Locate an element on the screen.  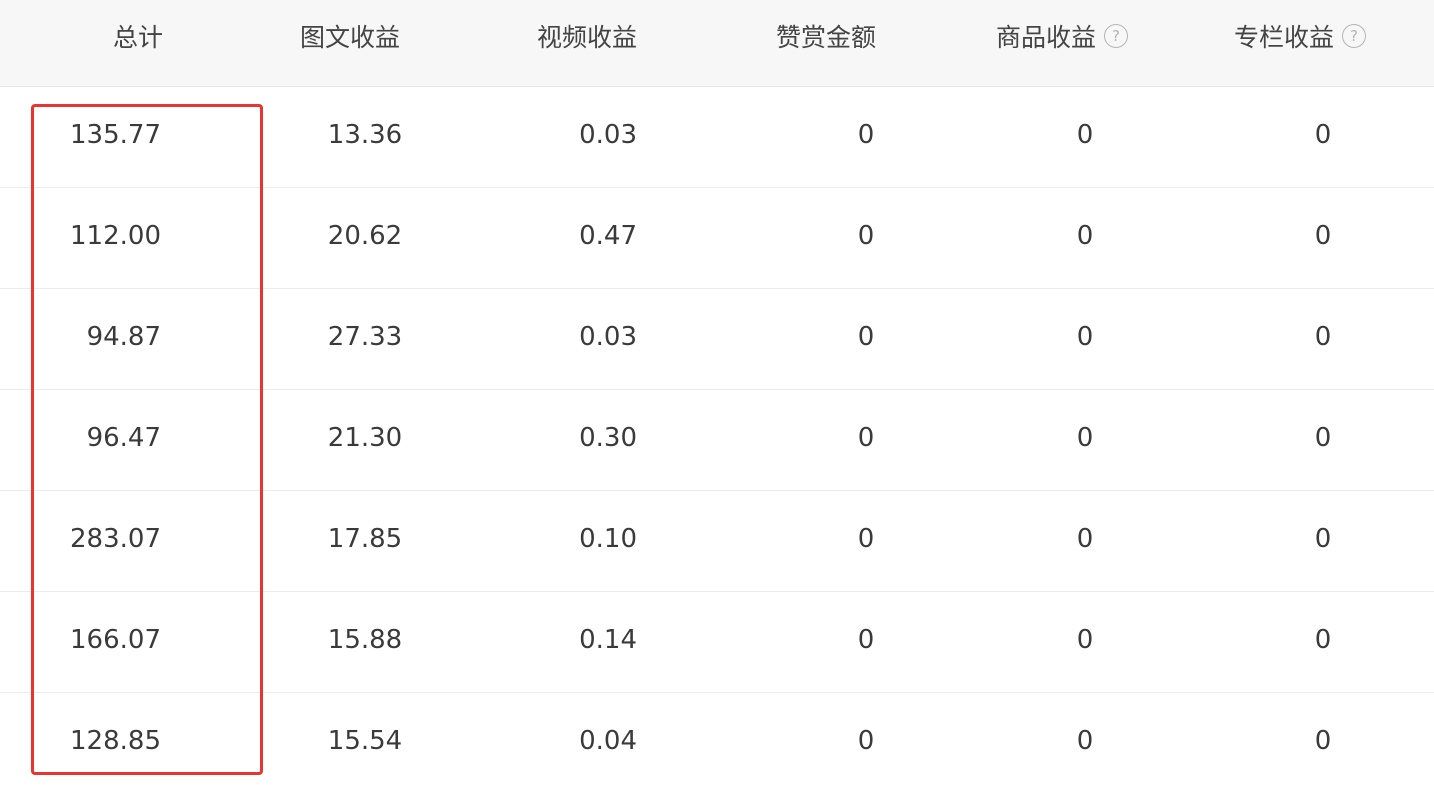
cell-image-text-income: 21.30 is located at coordinates (365, 438).